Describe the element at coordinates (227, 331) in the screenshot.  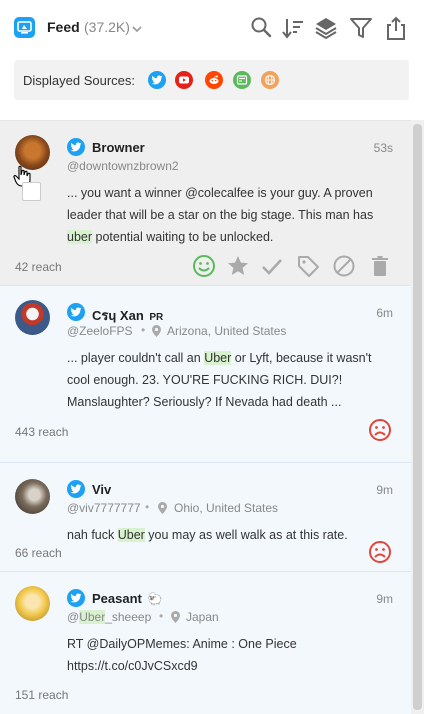
I see `author-location: Arizona, United States` at that location.